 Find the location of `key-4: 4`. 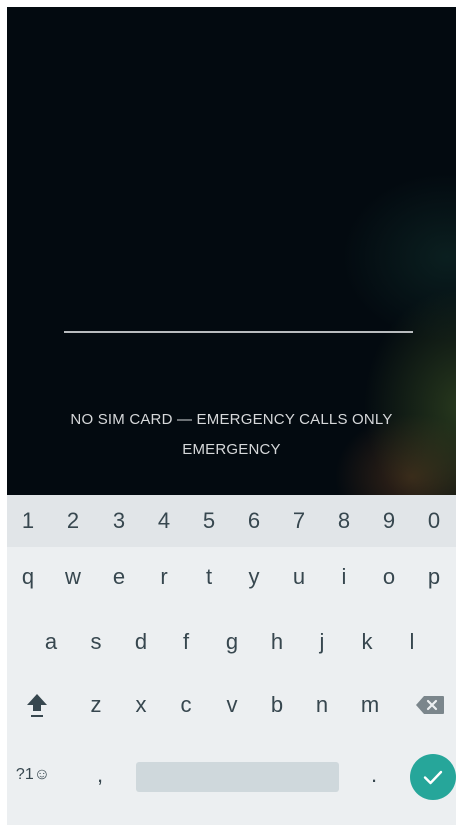

key-4: 4 is located at coordinates (164, 521).